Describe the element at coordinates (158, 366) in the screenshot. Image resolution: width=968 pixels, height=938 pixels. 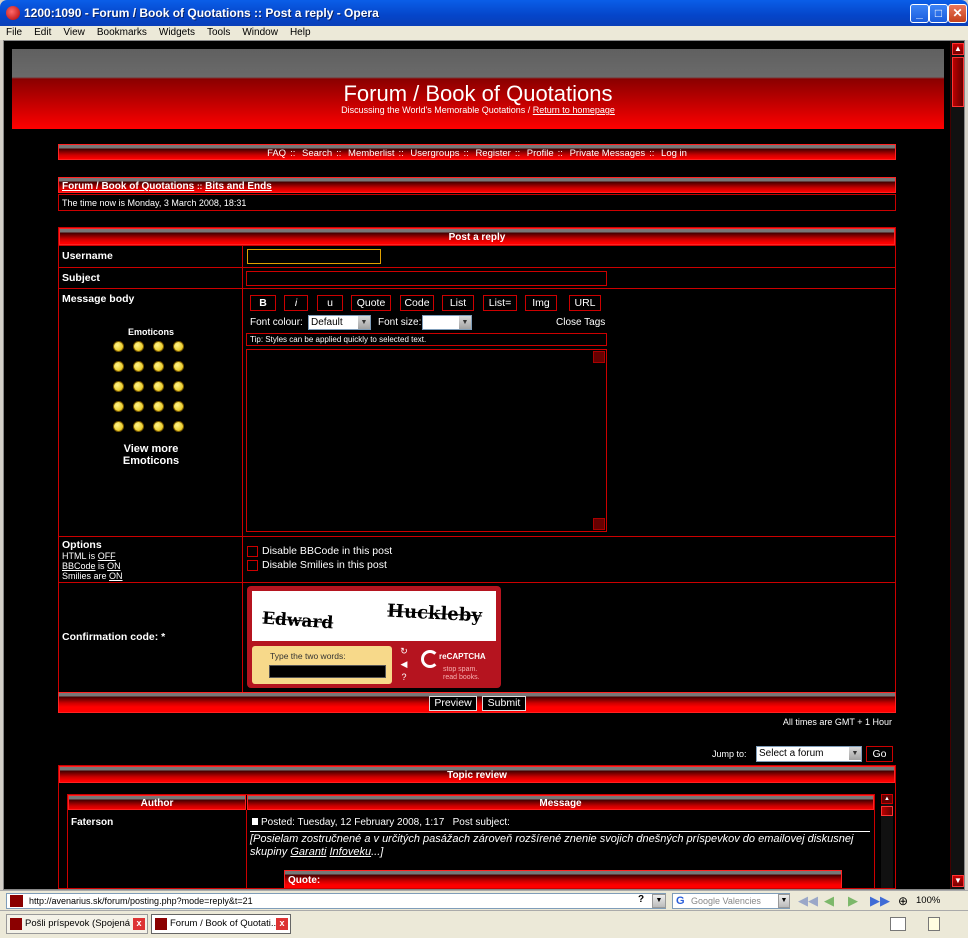
I see `cool-icon` at that location.